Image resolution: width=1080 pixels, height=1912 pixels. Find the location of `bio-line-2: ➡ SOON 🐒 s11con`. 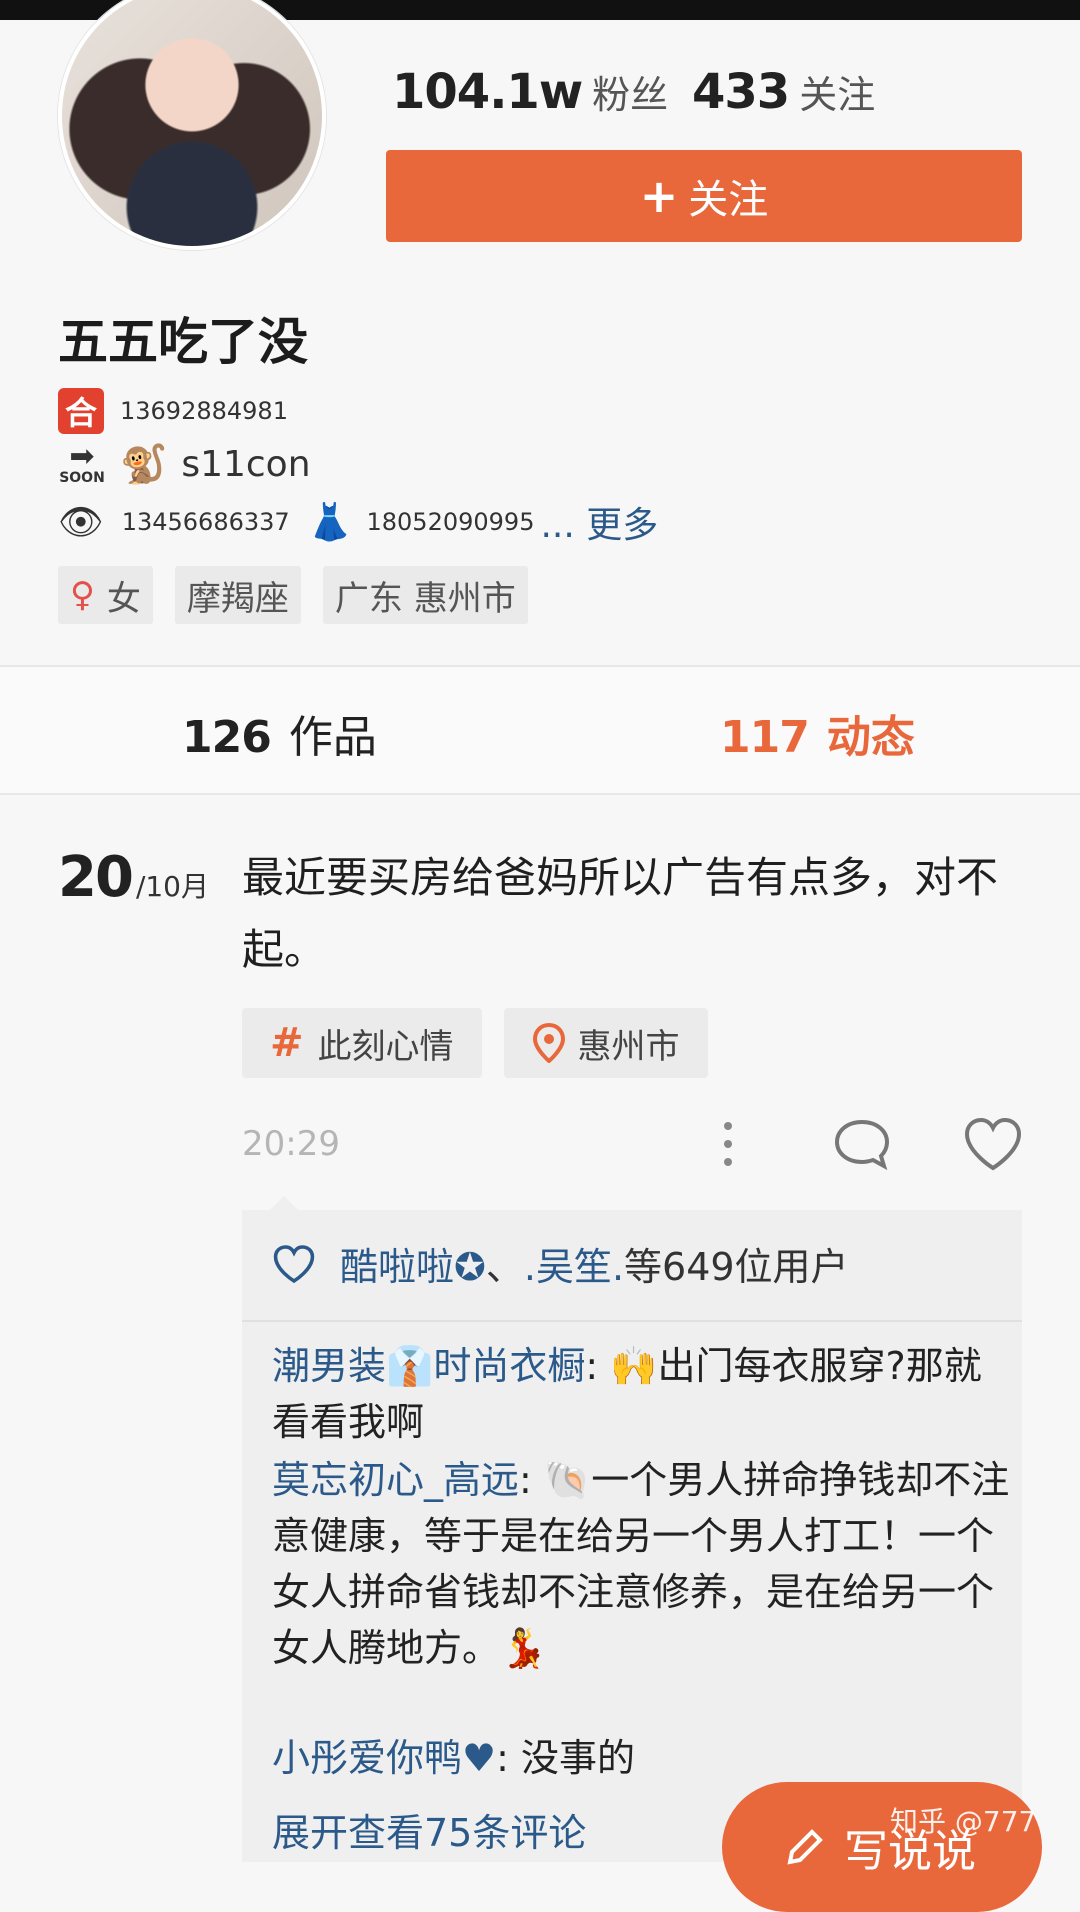

bio-line-2: ➡ SOON 🐒 s11con is located at coordinates (184, 462).